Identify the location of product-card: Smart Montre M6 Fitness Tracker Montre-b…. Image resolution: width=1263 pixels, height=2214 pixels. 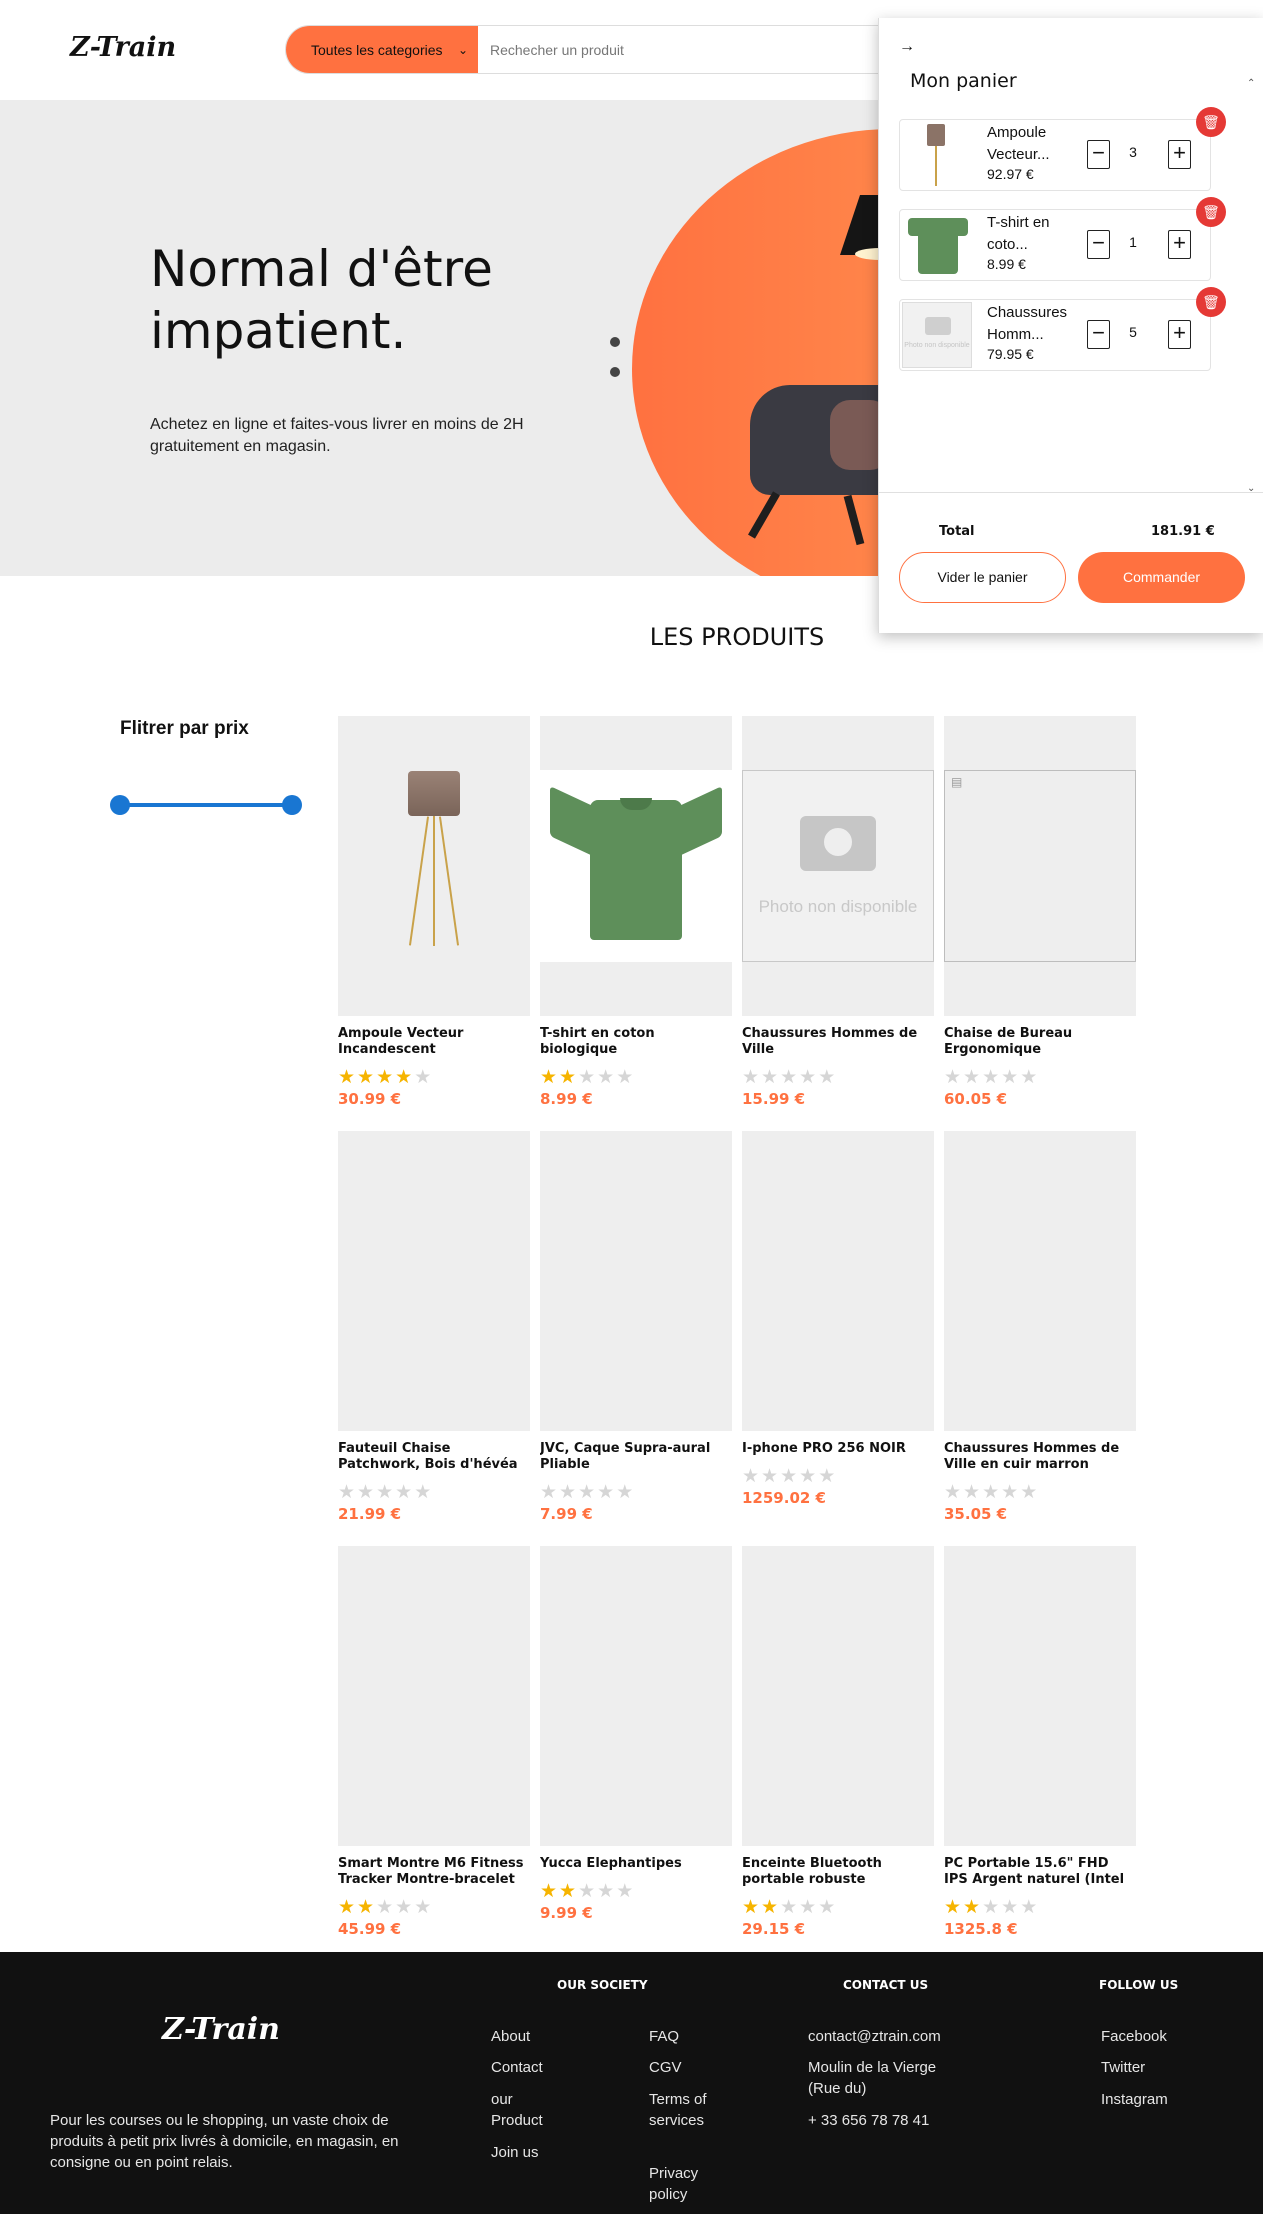
(434, 1742).